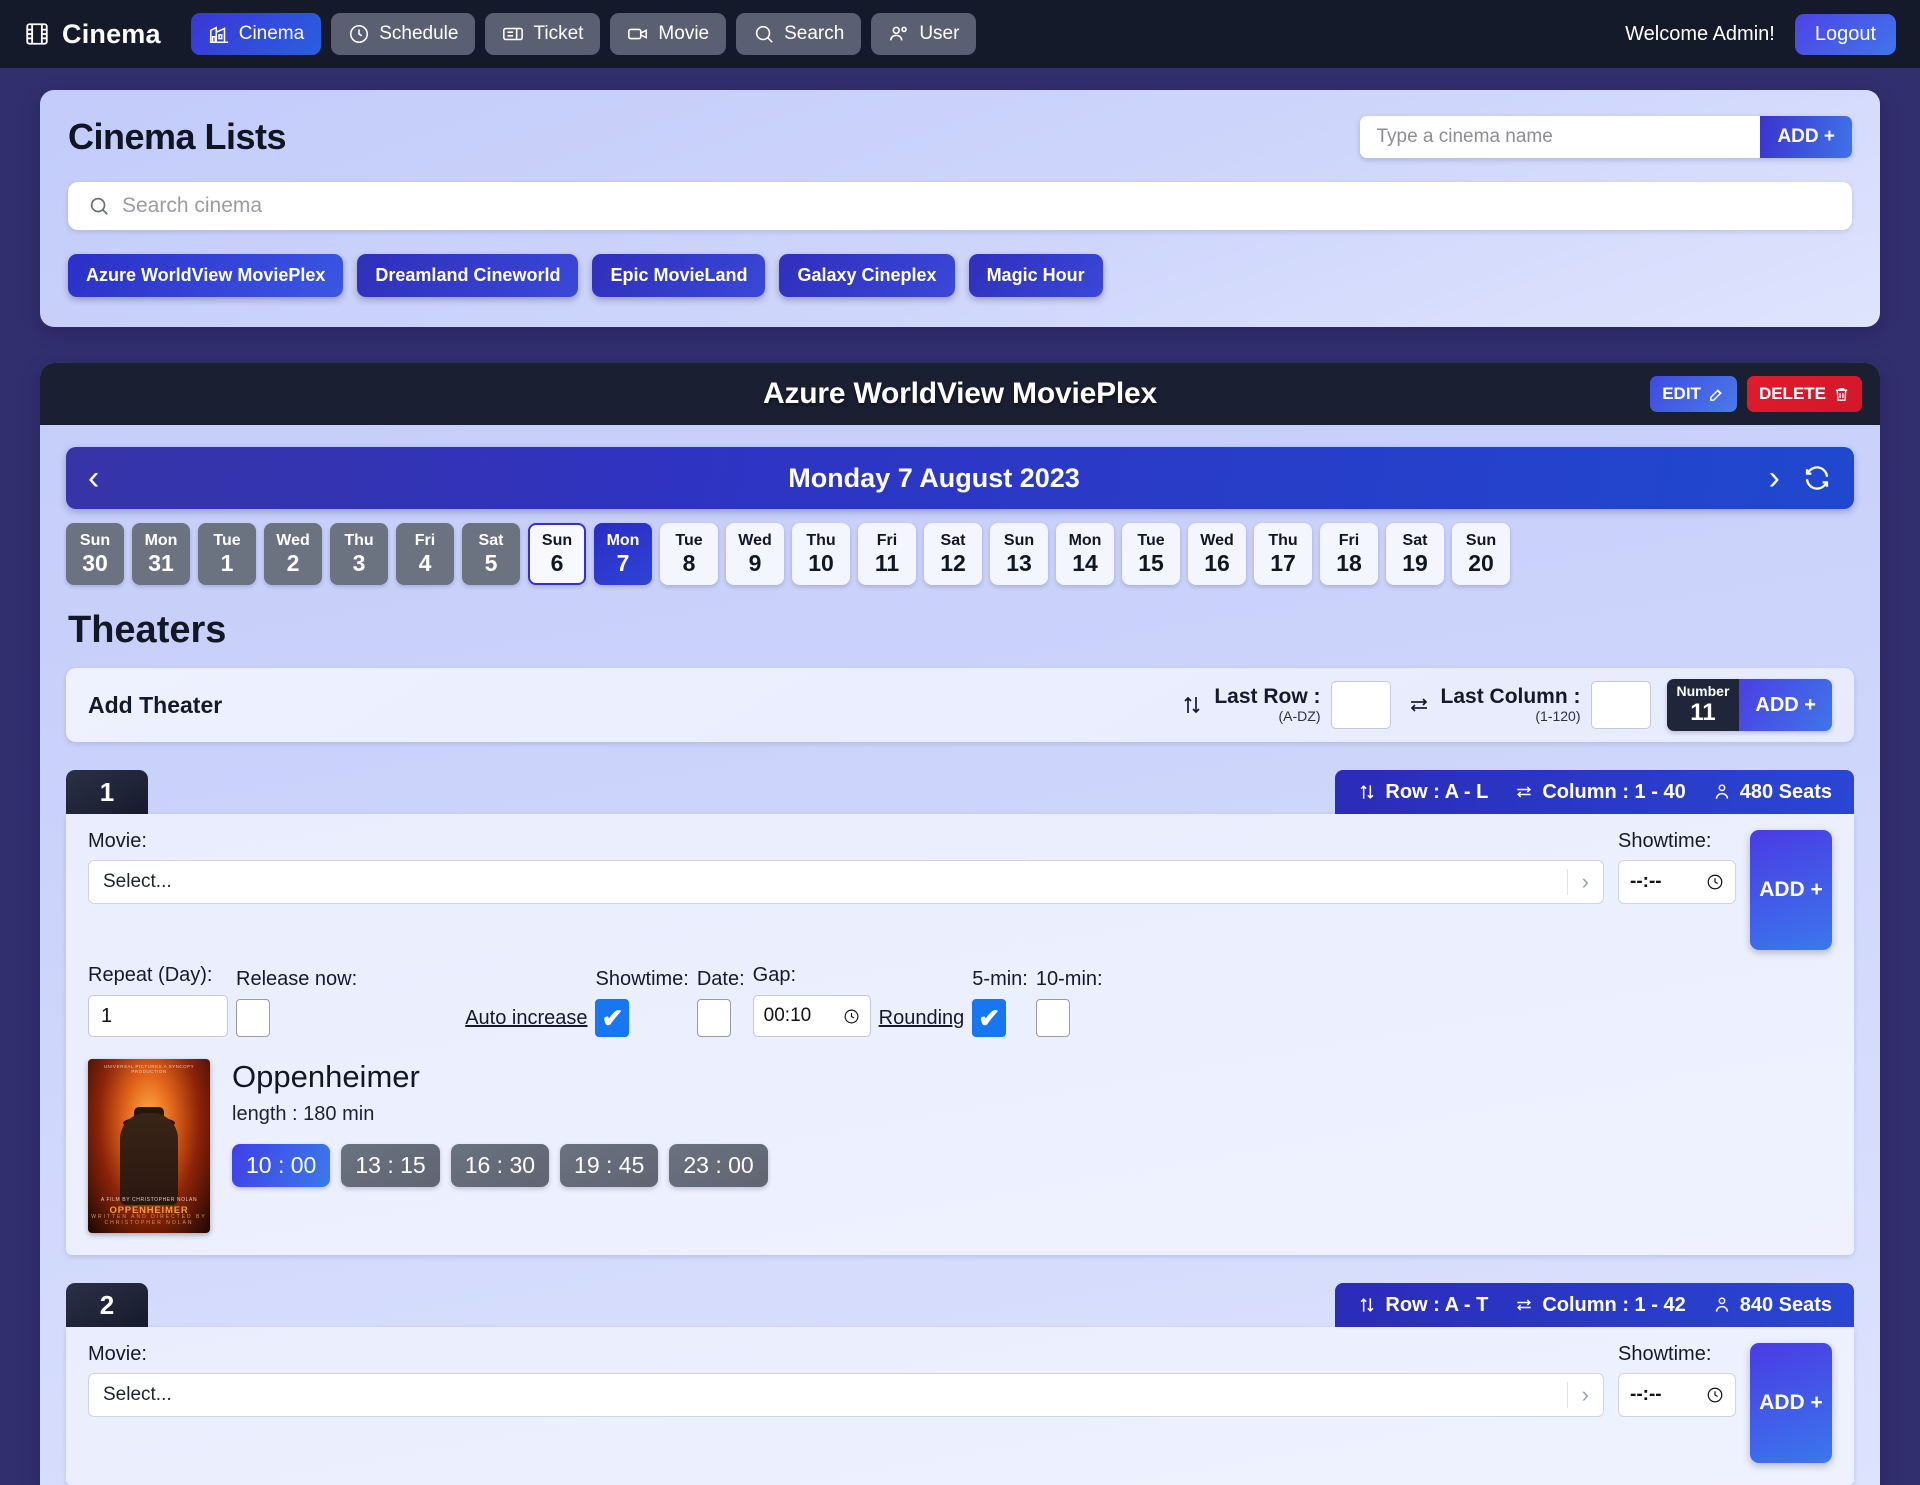  What do you see at coordinates (161, 554) in the screenshot?
I see `day-cell: Mon 31` at bounding box center [161, 554].